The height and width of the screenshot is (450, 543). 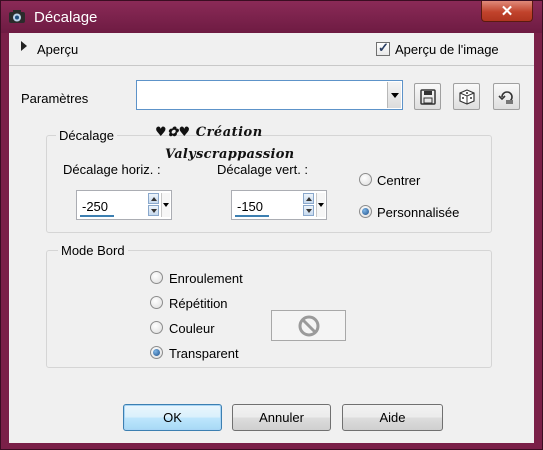 What do you see at coordinates (17, 16) in the screenshot?
I see `camera-icon` at bounding box center [17, 16].